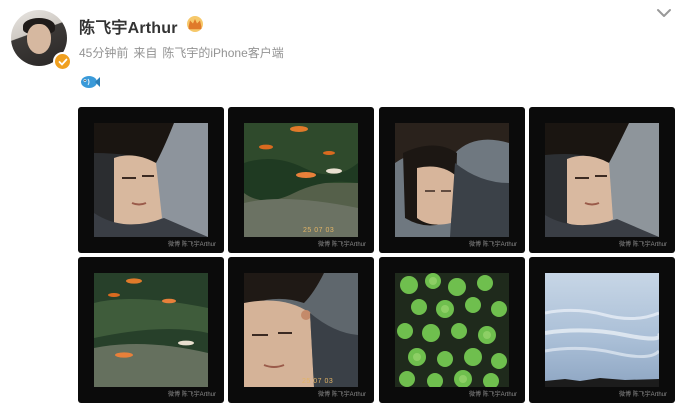  I want to click on photo-4: 微博 陈飞宇Arthur, so click(602, 180).